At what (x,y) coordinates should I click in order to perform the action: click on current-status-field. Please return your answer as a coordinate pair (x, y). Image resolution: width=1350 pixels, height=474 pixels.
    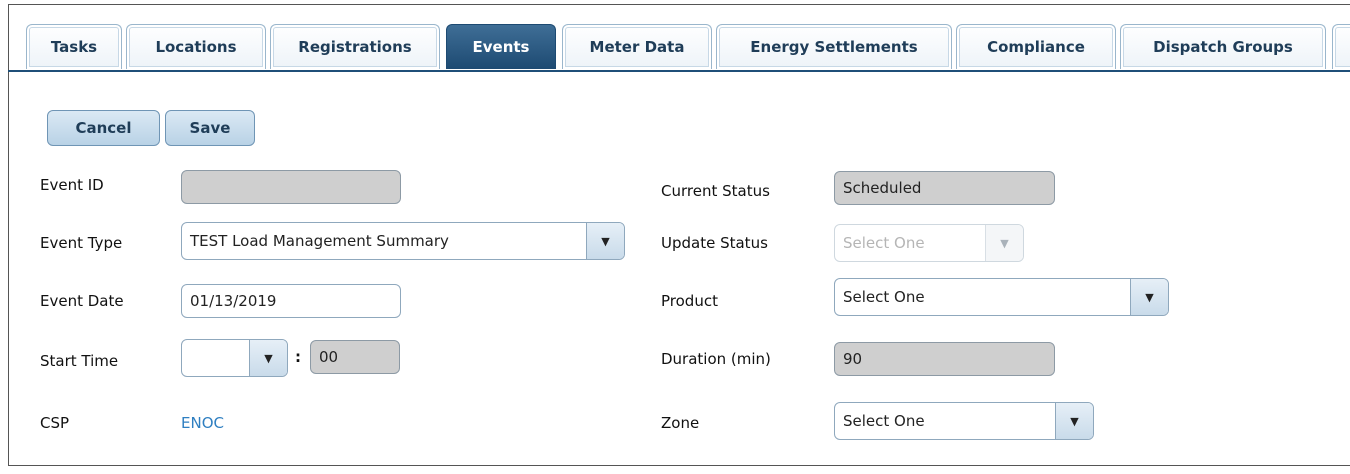
    Looking at the image, I should click on (944, 188).